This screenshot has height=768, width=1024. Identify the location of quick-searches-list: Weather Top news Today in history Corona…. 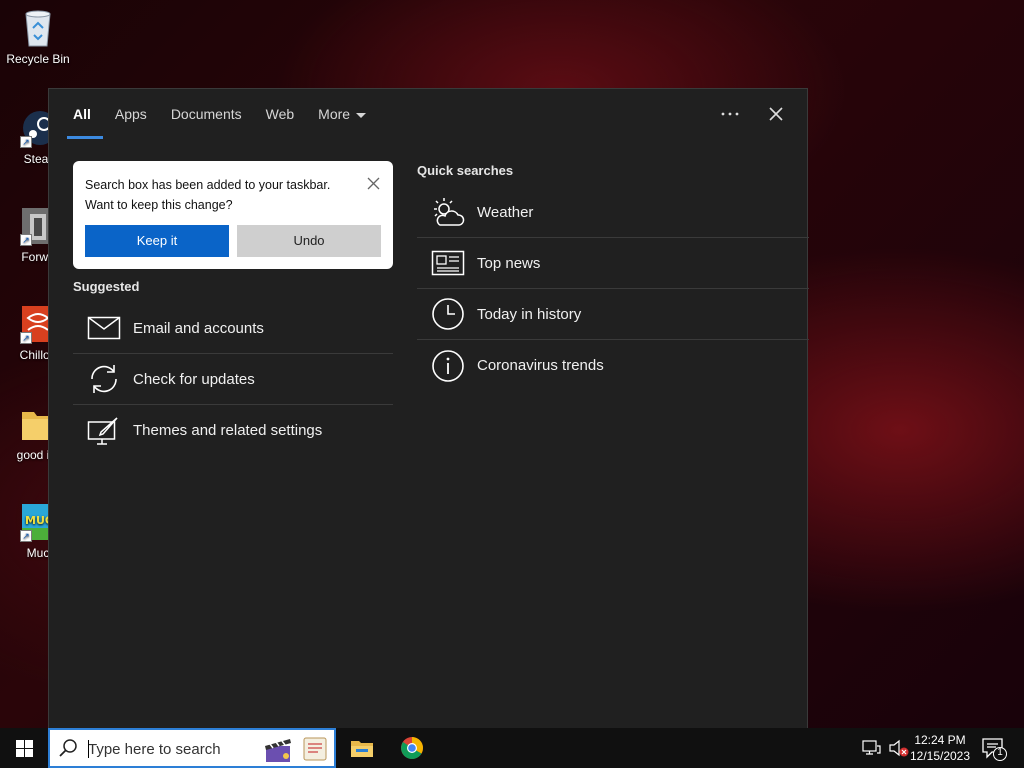
(613, 289).